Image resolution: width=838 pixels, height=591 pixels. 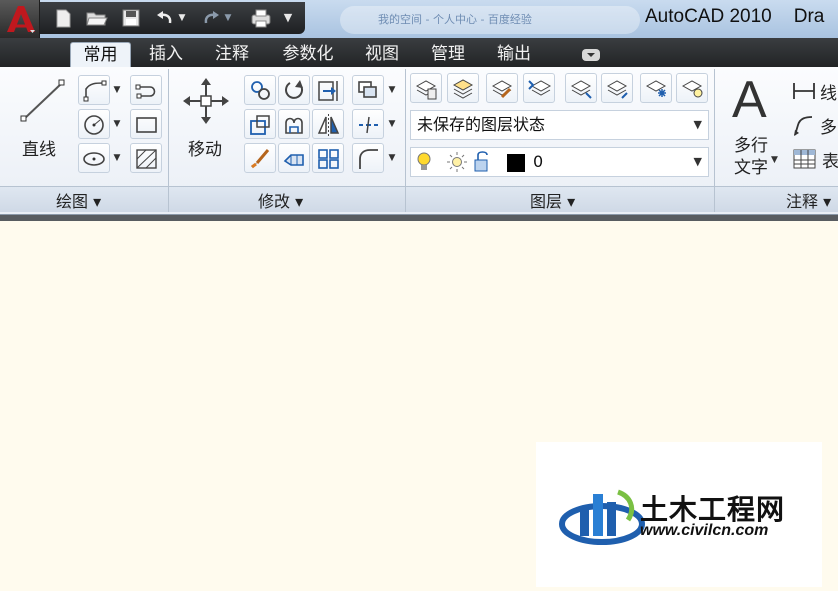 I want to click on layer-isolate-button, so click(x=581, y=88).